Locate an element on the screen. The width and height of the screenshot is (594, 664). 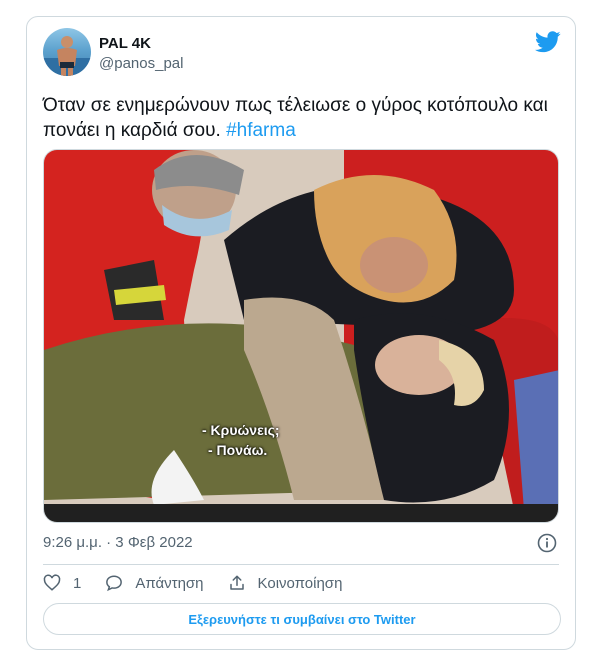
share-label: Κοινοποίηση is located at coordinates (300, 583).